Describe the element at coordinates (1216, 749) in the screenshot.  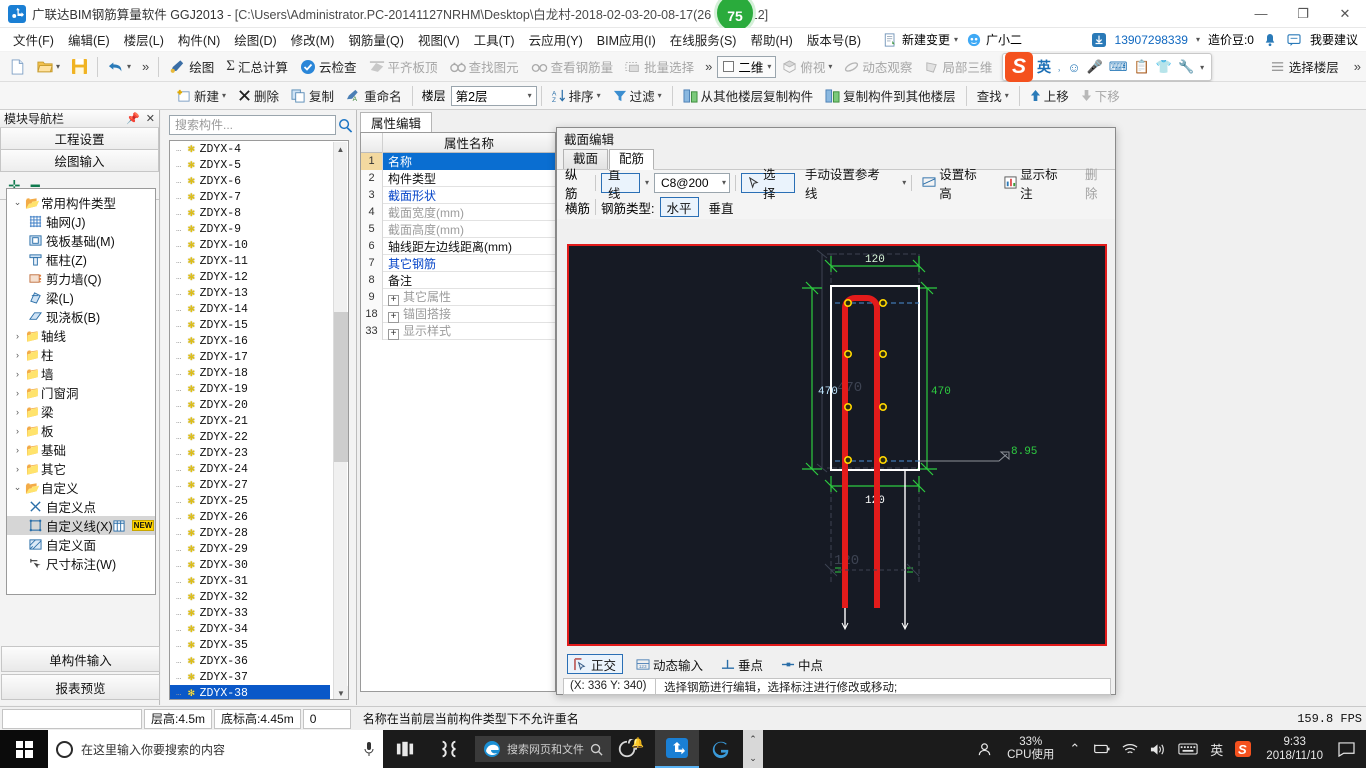
I see `ime-mode-indicator: 英` at that location.